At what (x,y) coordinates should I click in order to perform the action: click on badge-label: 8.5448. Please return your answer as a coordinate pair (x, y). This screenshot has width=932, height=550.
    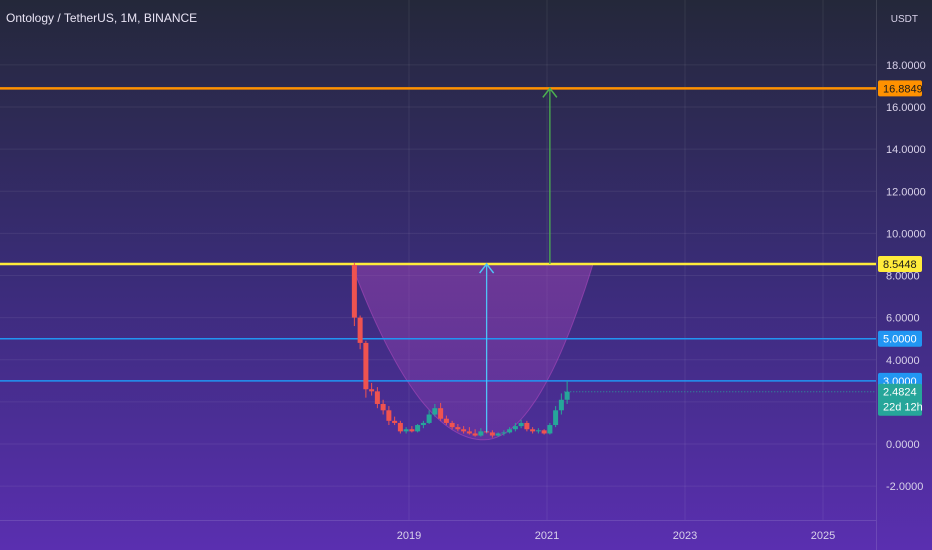
    Looking at the image, I should click on (900, 265).